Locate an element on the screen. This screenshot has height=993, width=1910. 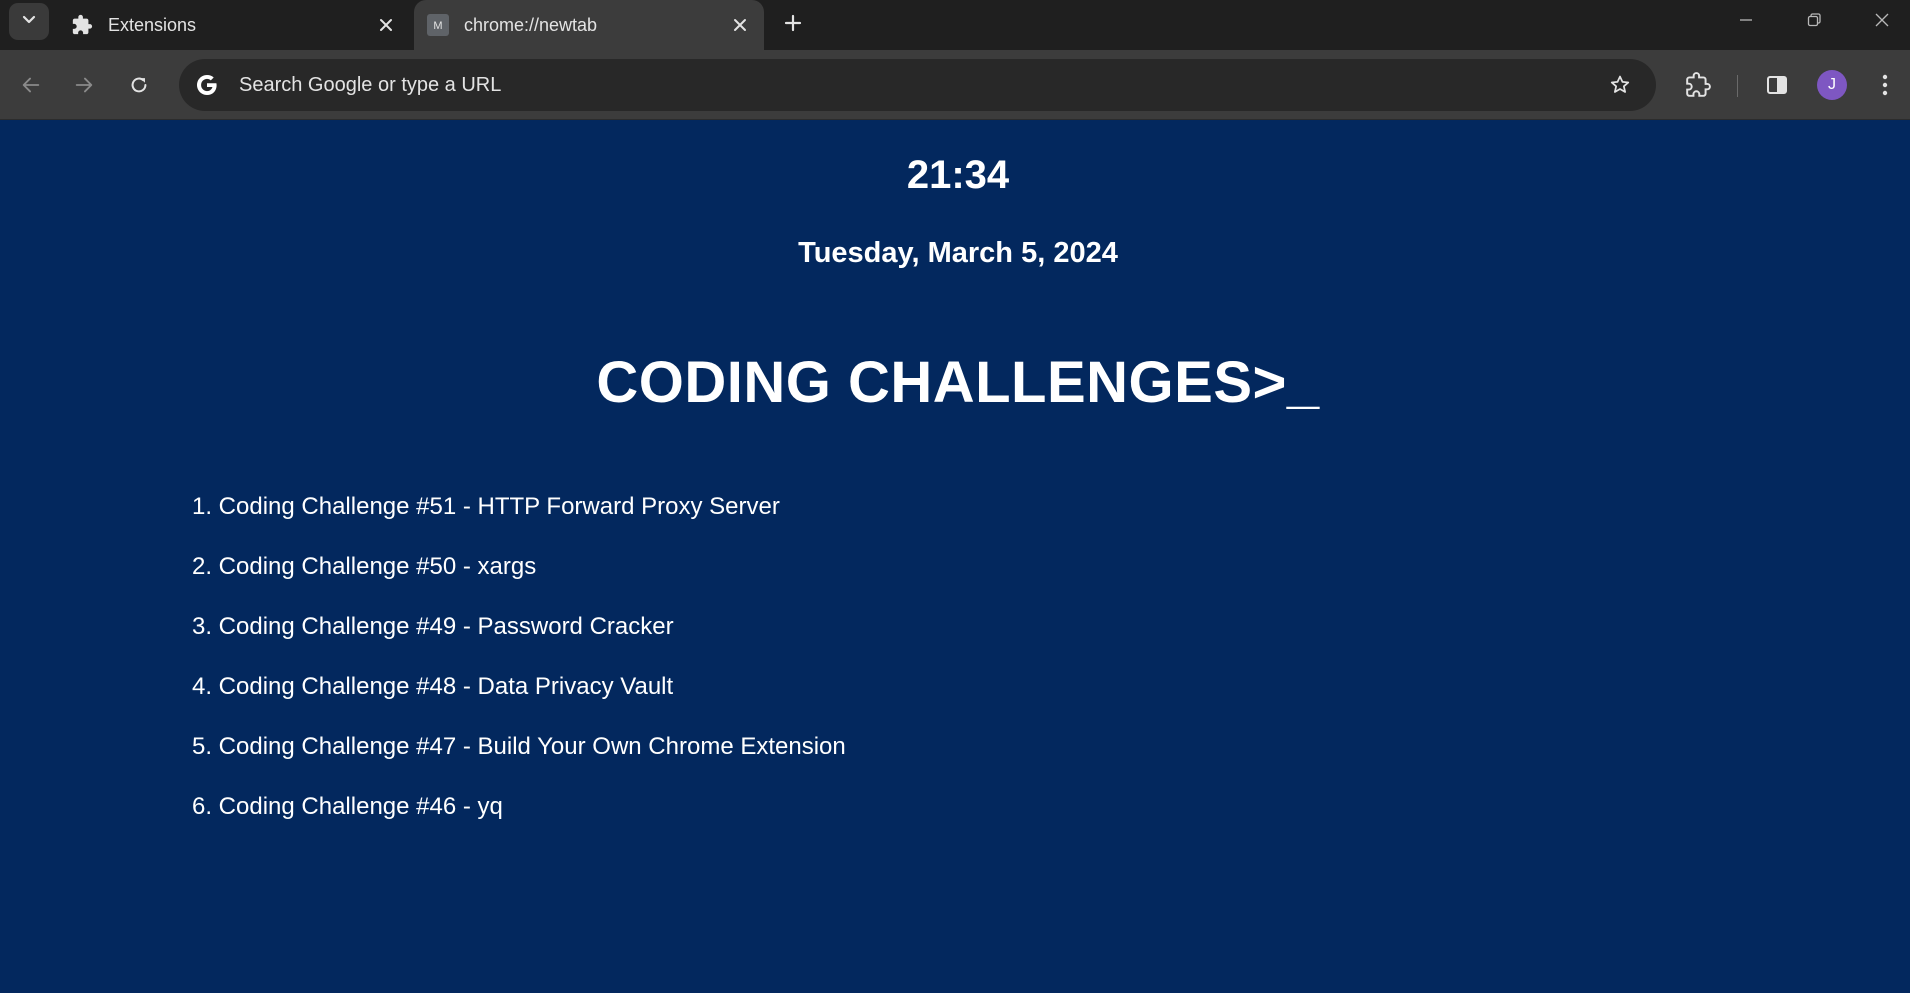
star-icon is located at coordinates (1620, 84).